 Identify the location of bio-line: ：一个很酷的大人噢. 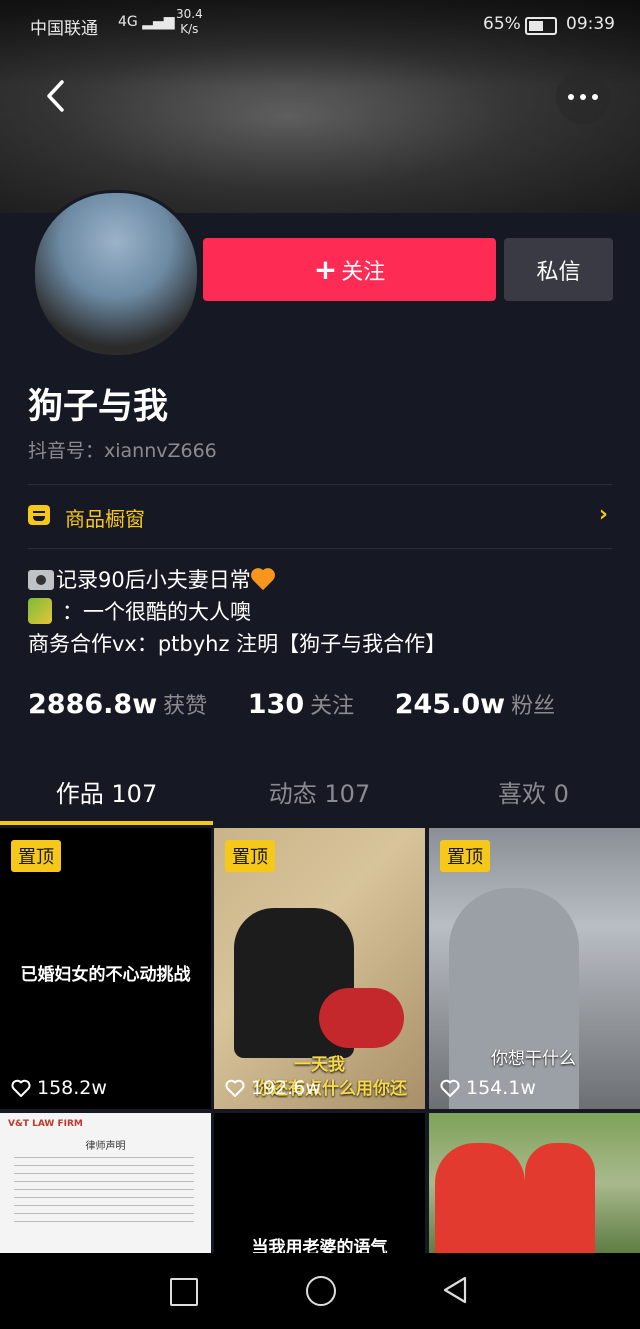
(237, 612).